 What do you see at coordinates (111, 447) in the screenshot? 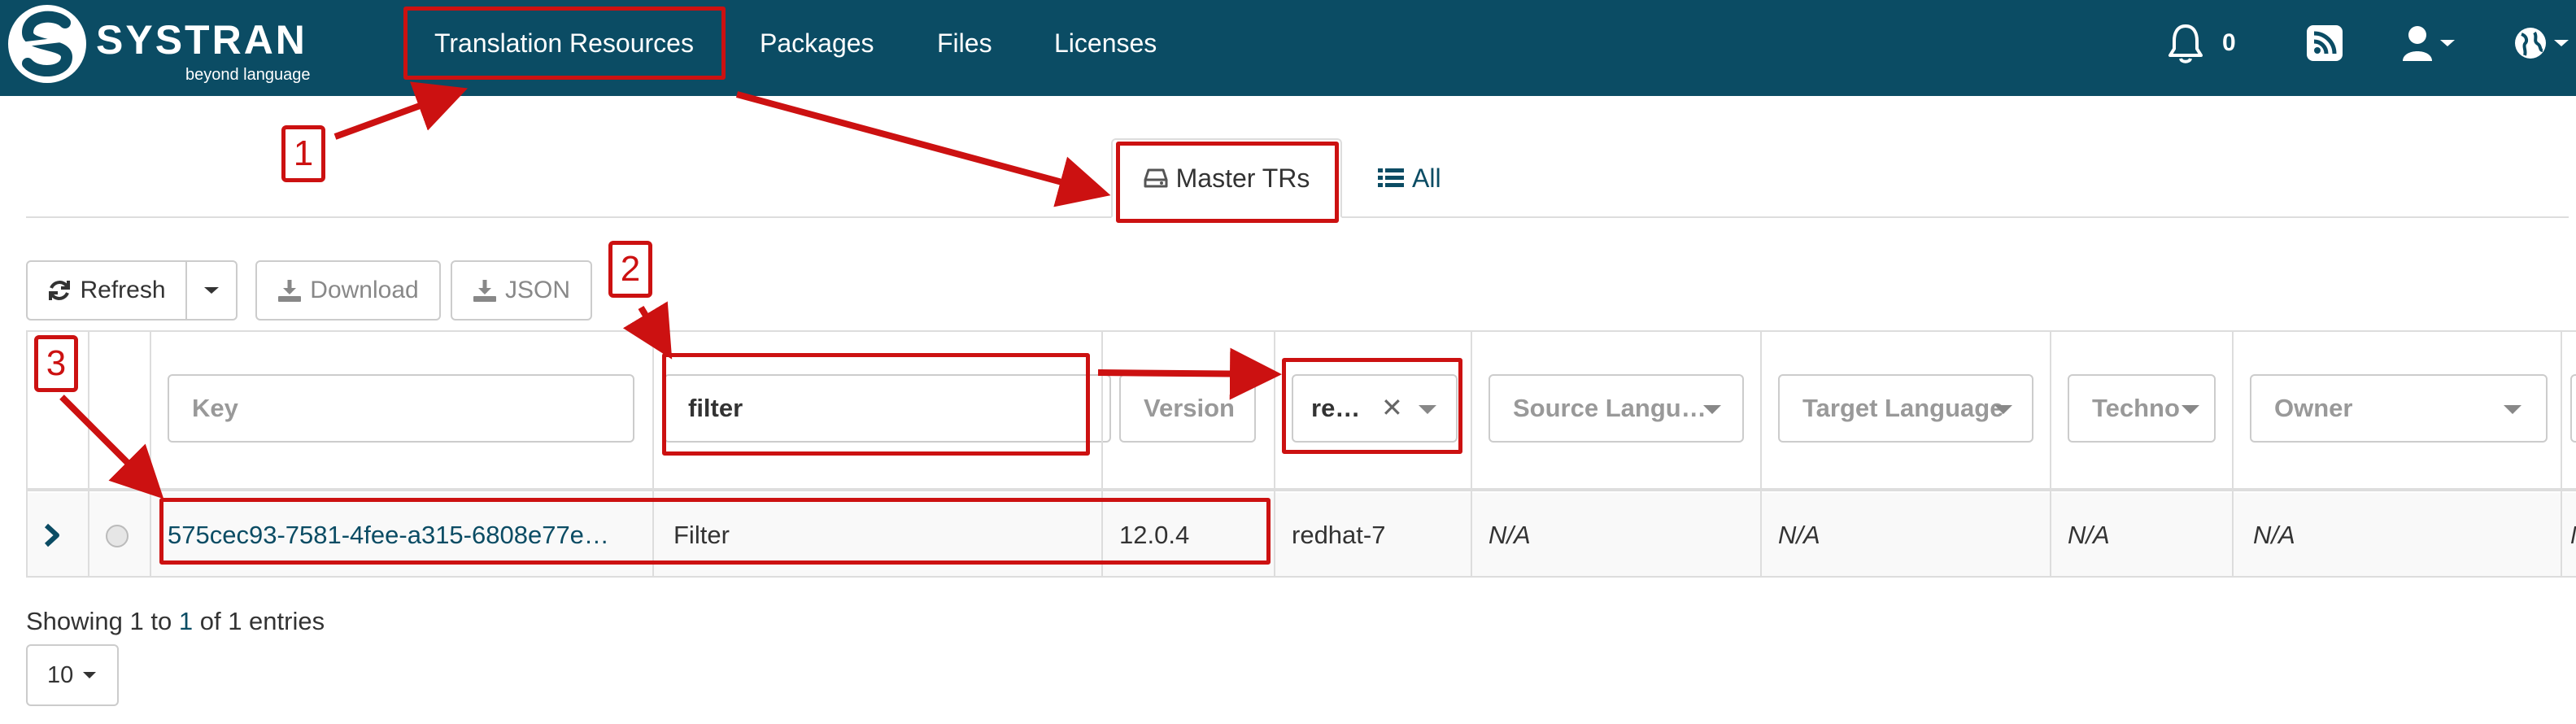
I see `arrow-3-to-row` at bounding box center [111, 447].